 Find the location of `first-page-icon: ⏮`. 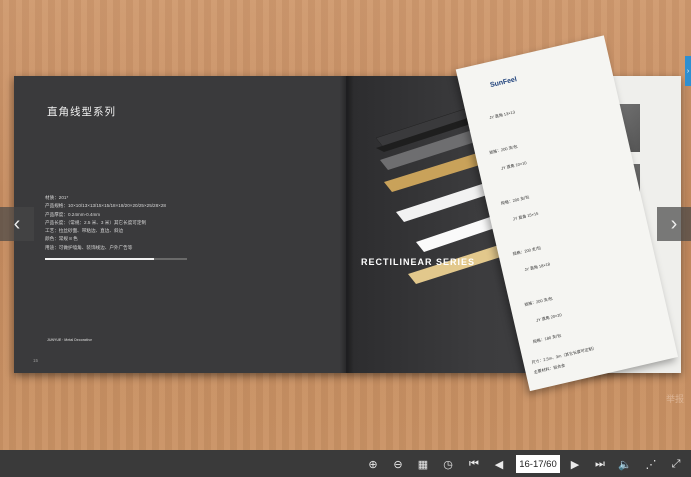

first-page-icon: ⏮ is located at coordinates (474, 464).